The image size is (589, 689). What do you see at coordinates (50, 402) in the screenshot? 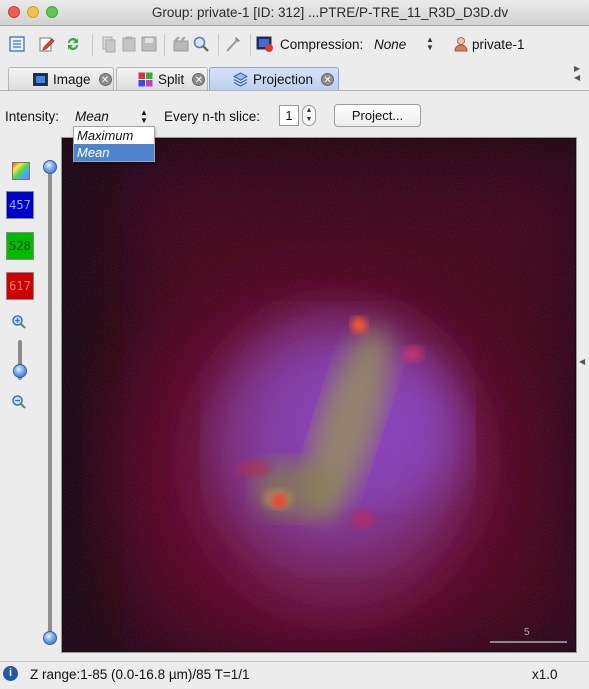
I see `z-section-slider` at bounding box center [50, 402].